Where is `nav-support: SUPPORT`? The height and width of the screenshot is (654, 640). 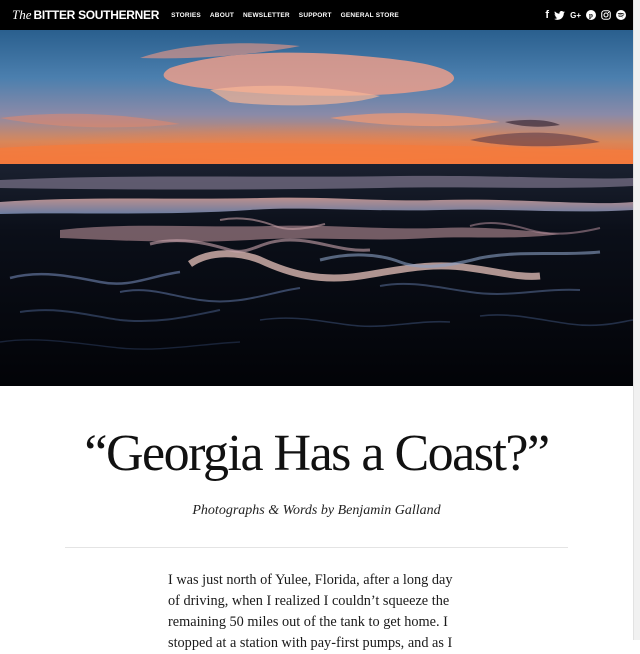 nav-support: SUPPORT is located at coordinates (315, 15).